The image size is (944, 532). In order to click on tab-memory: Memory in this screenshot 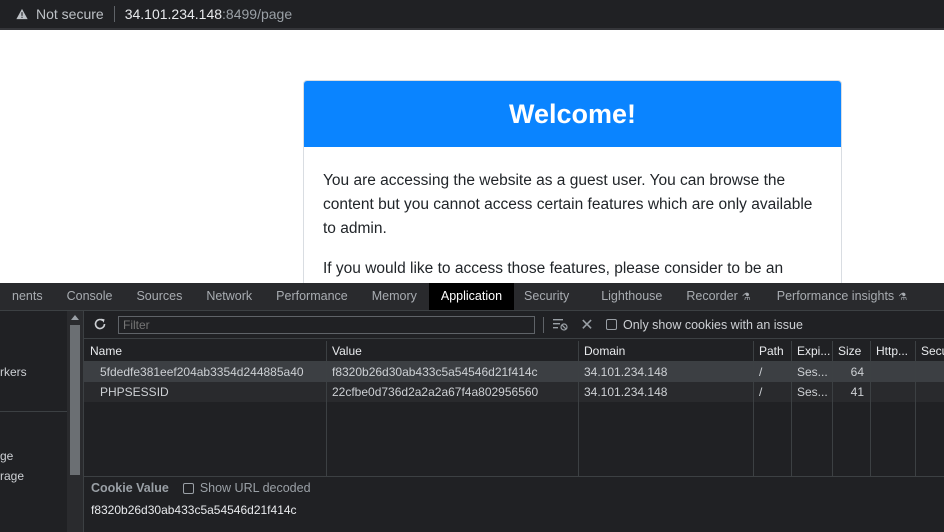, I will do `click(394, 296)`.